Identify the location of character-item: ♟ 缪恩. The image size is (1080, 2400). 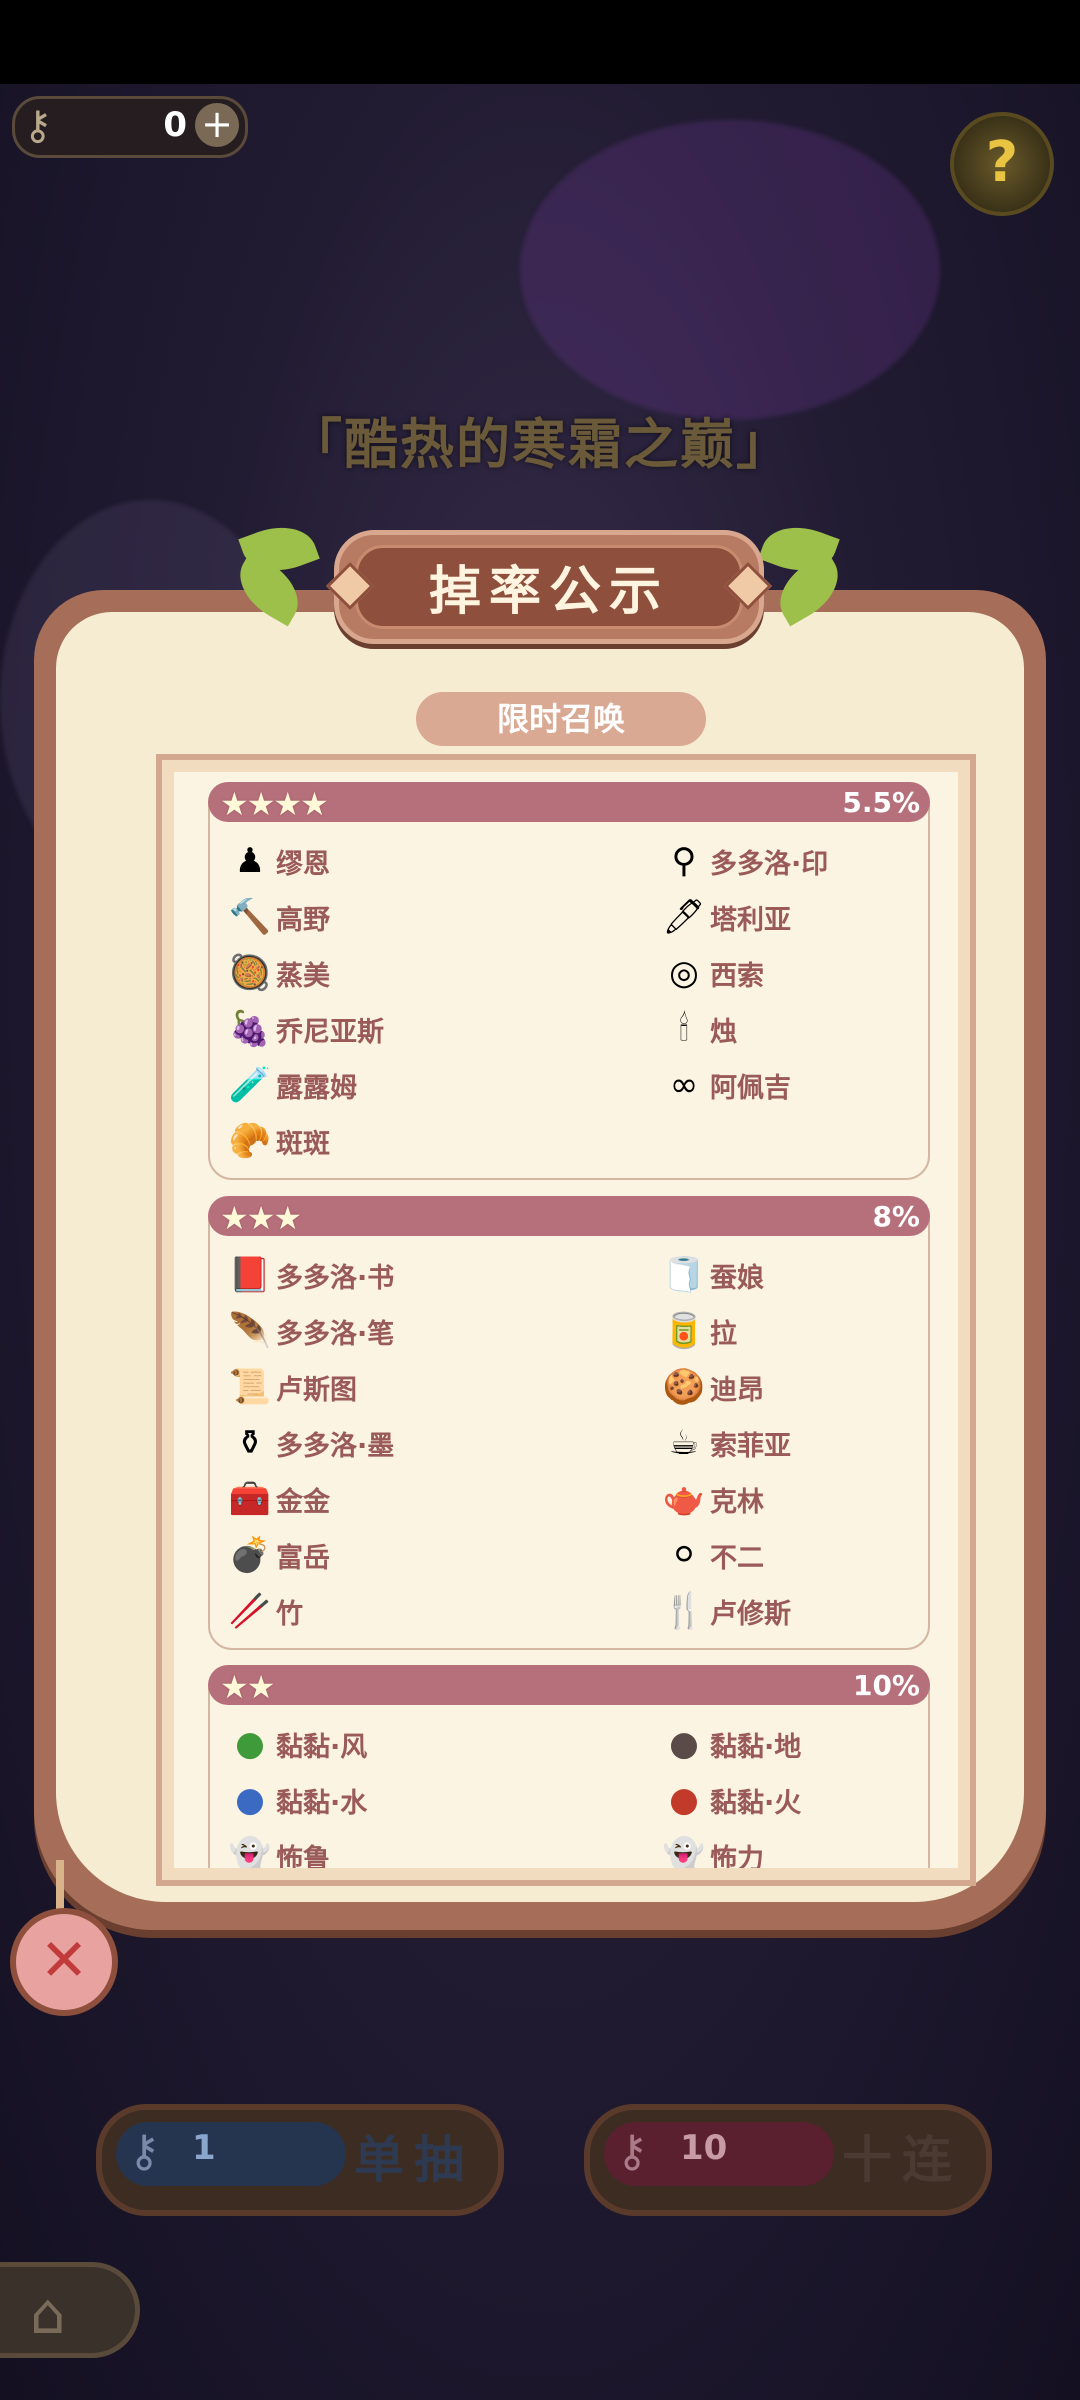
(279, 861).